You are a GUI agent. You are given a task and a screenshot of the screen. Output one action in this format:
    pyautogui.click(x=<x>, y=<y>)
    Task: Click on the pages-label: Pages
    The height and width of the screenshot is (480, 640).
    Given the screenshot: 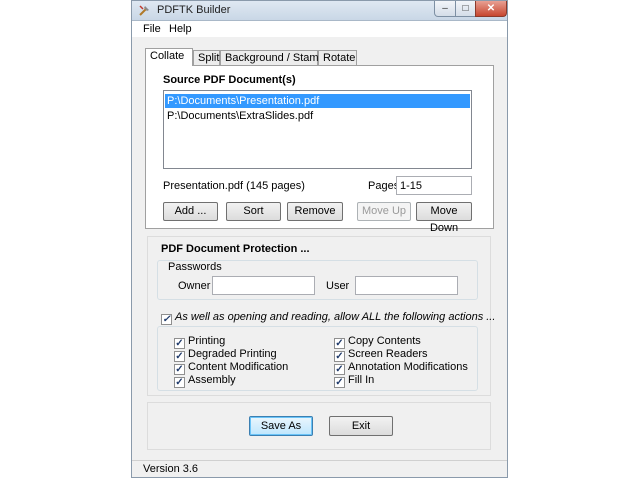 What is the action you would take?
    pyautogui.click(x=384, y=186)
    